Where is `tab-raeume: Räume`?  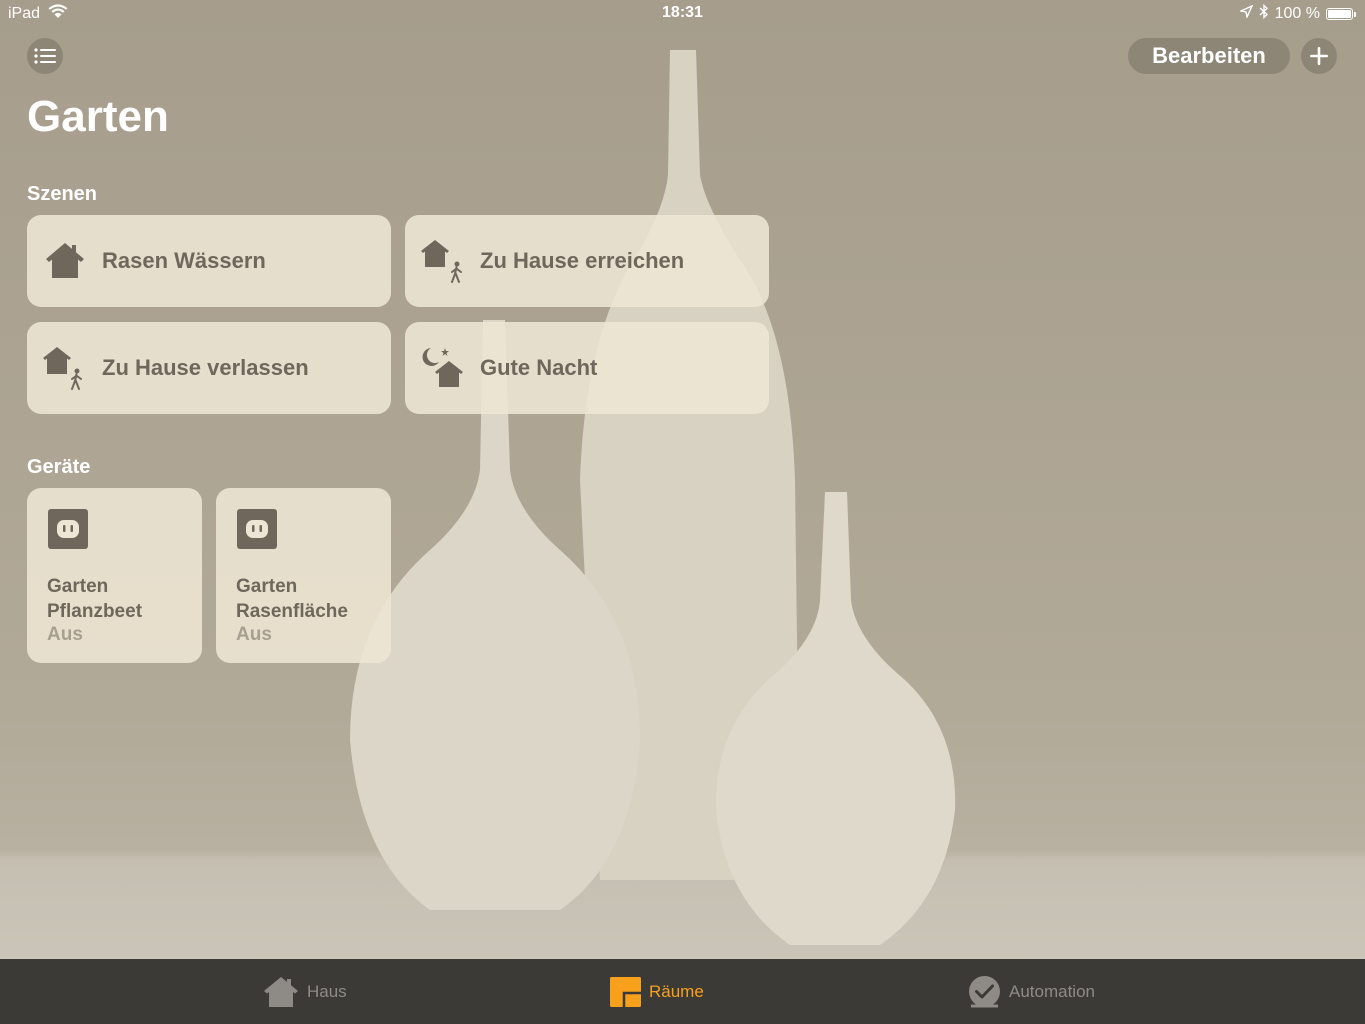
tab-raeume: Räume is located at coordinates (657, 991).